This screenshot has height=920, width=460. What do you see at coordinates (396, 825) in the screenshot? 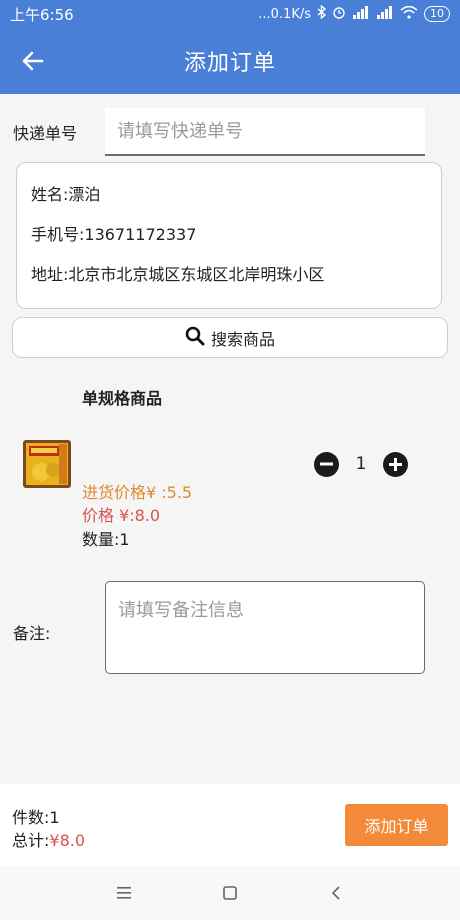
I see `add-order-button: 添加订单` at bounding box center [396, 825].